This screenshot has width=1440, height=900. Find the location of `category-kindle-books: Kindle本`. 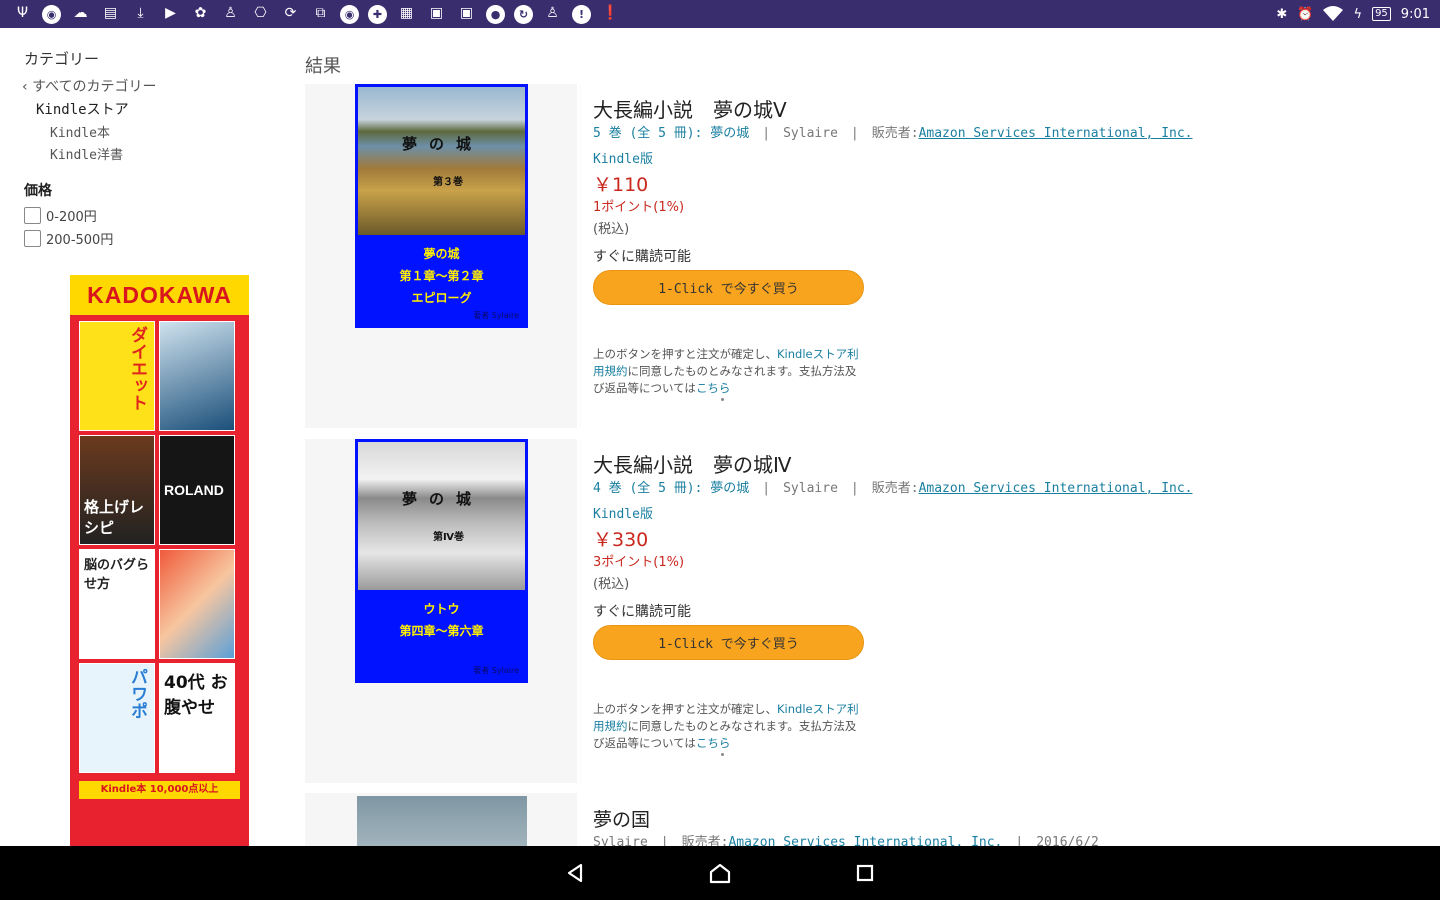

category-kindle-books: Kindle本 is located at coordinates (80, 131).